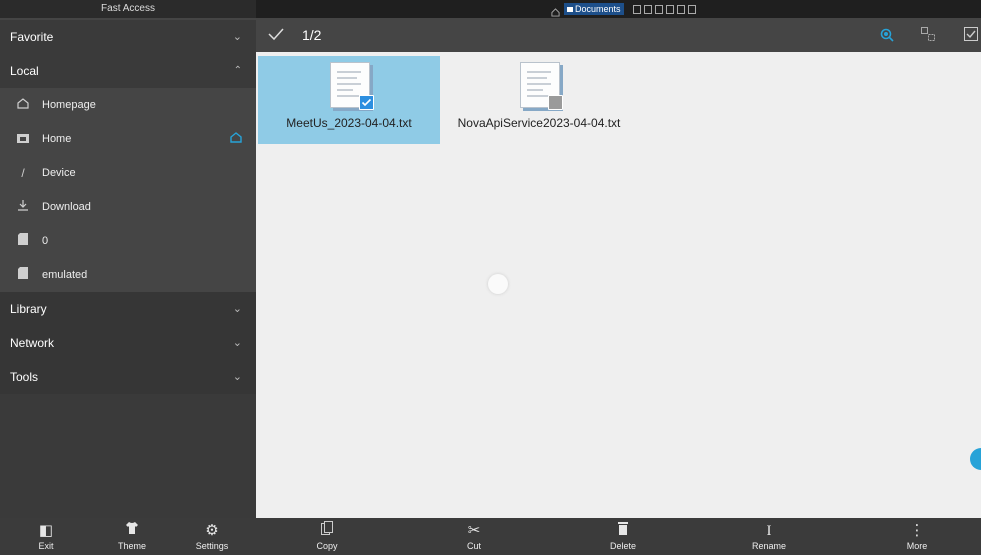 The width and height of the screenshot is (981, 555). I want to click on local-item-label: emulated, so click(65, 275).